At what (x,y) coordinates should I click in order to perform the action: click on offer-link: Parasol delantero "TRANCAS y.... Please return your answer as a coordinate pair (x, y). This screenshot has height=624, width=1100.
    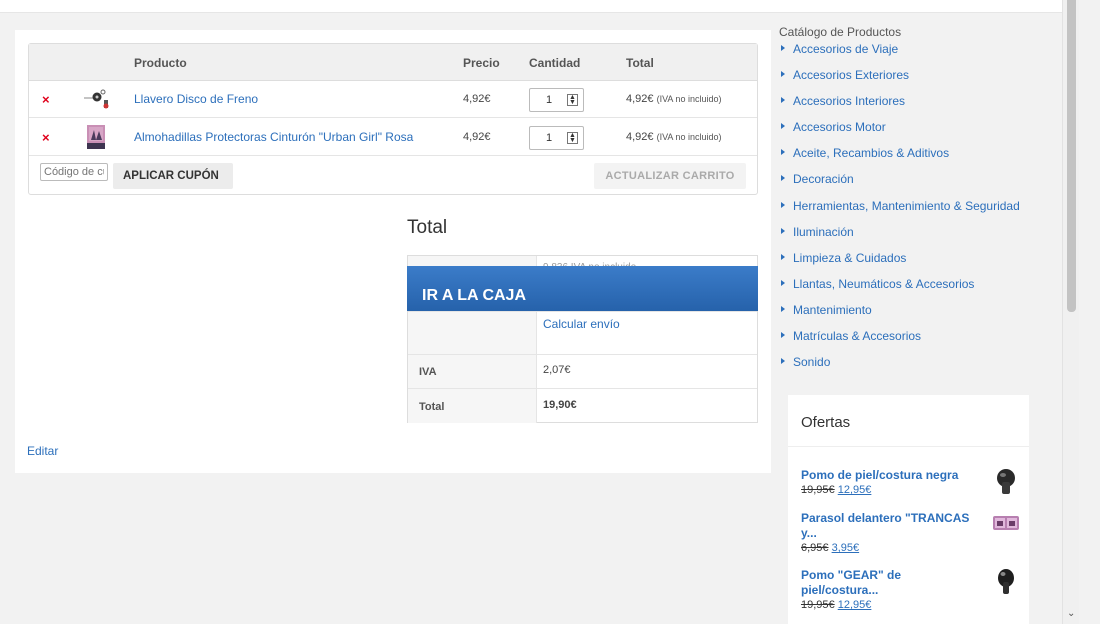
    Looking at the image, I should click on (888, 526).